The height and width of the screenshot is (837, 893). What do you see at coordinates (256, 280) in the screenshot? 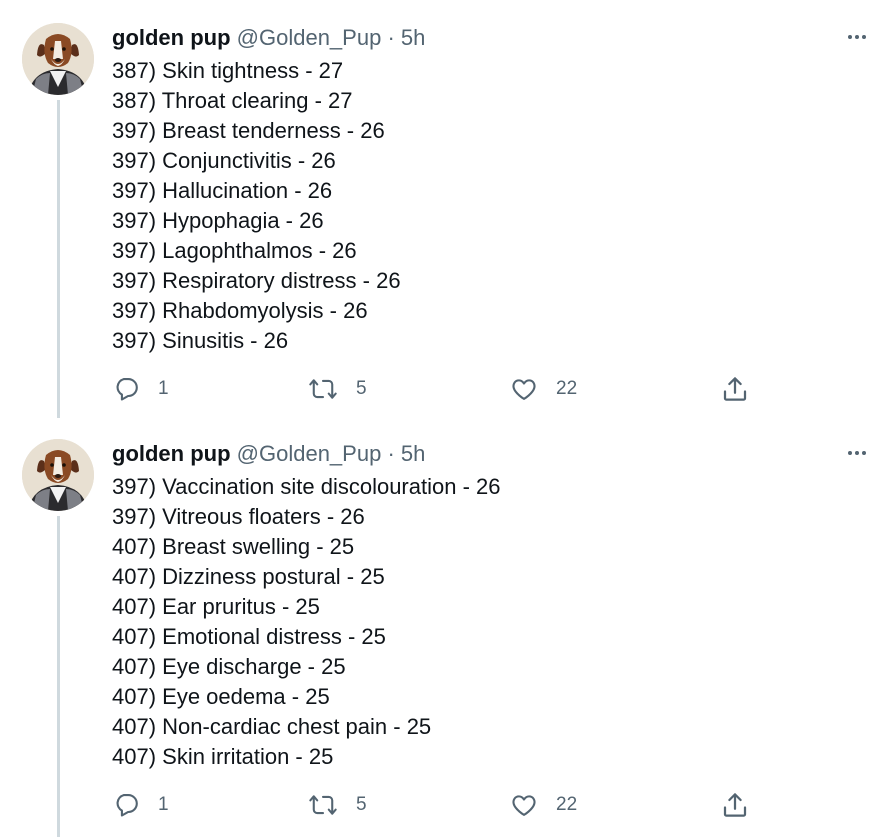
I see `list-item: 397) Respiratory distress - 26` at bounding box center [256, 280].